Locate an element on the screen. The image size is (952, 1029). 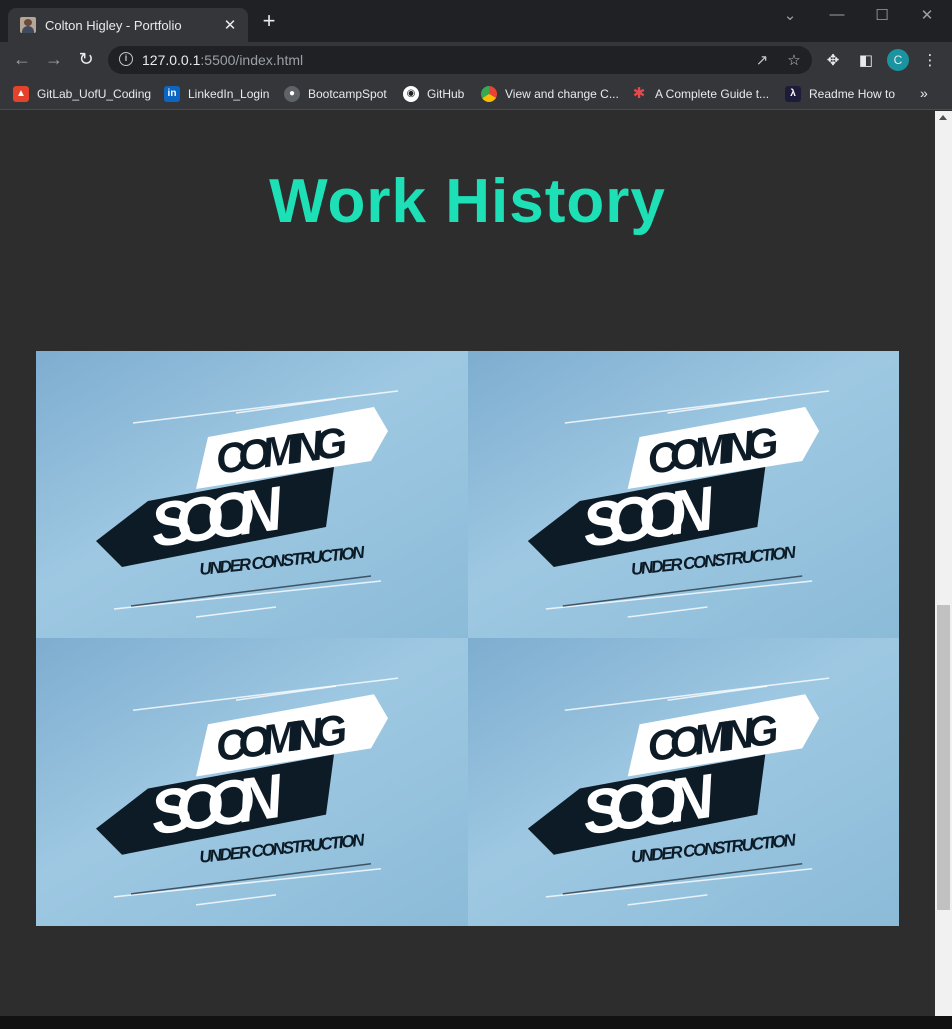
globe-icon: ● is located at coordinates (292, 94).